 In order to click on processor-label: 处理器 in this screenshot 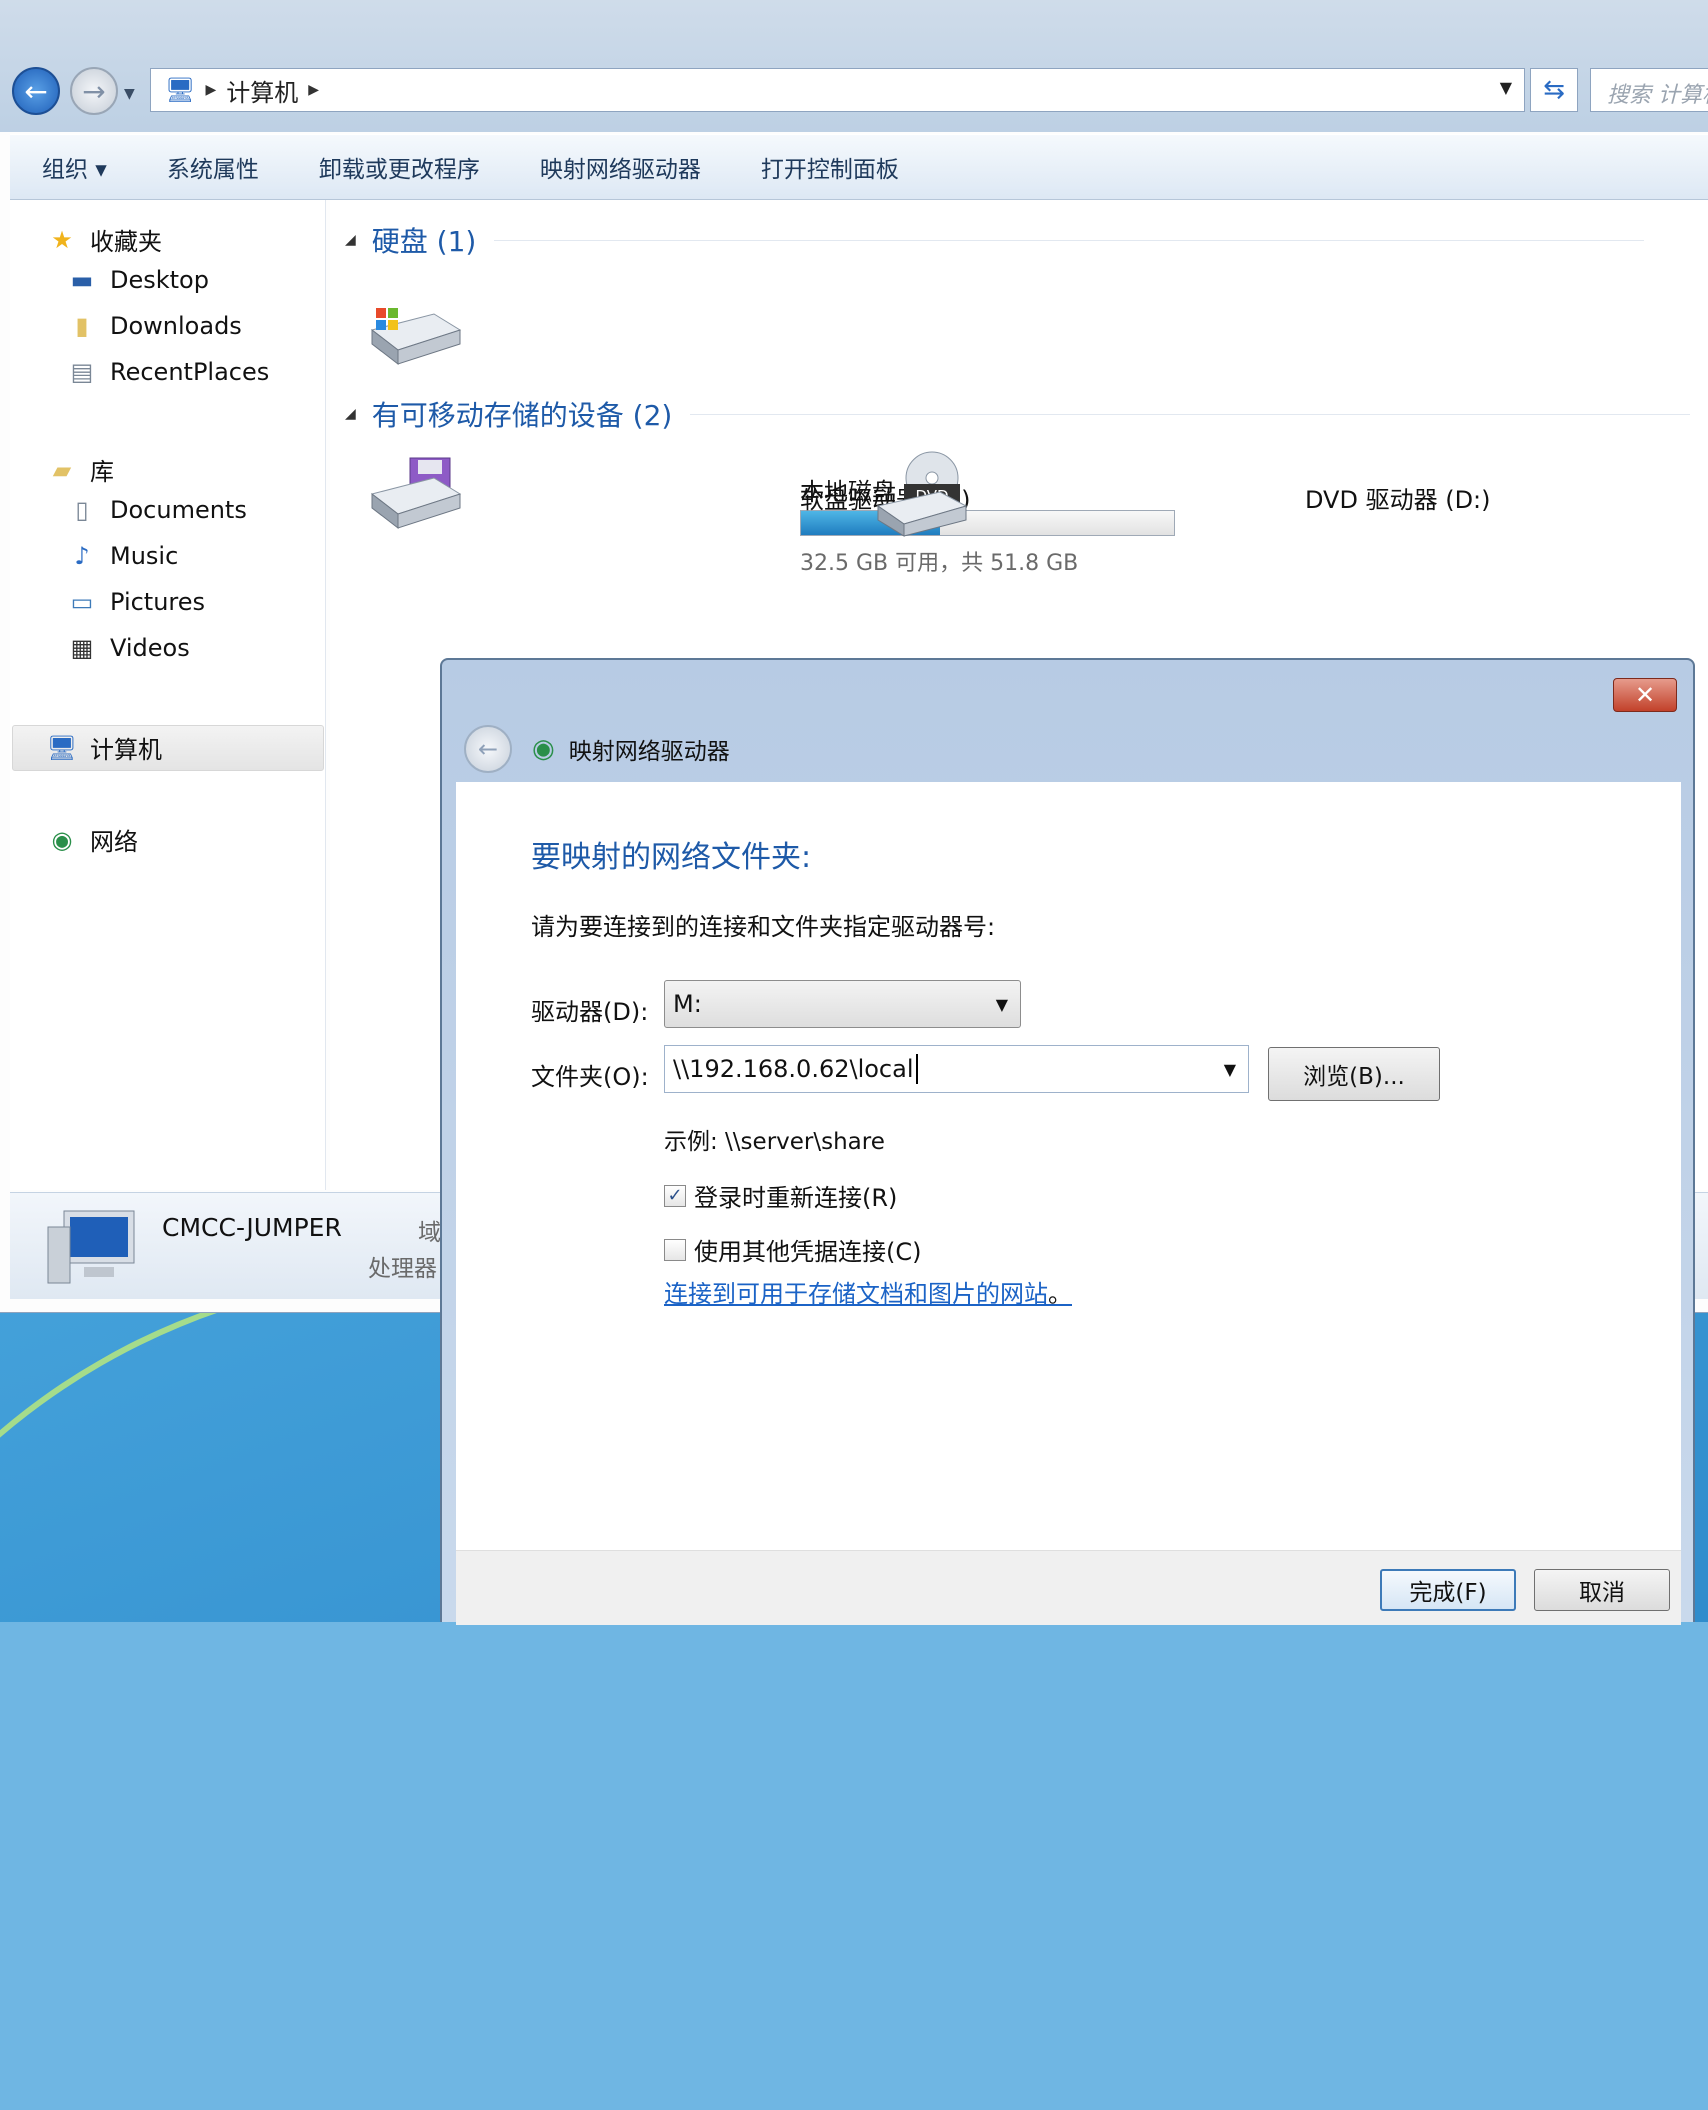, I will do `click(402, 1269)`.